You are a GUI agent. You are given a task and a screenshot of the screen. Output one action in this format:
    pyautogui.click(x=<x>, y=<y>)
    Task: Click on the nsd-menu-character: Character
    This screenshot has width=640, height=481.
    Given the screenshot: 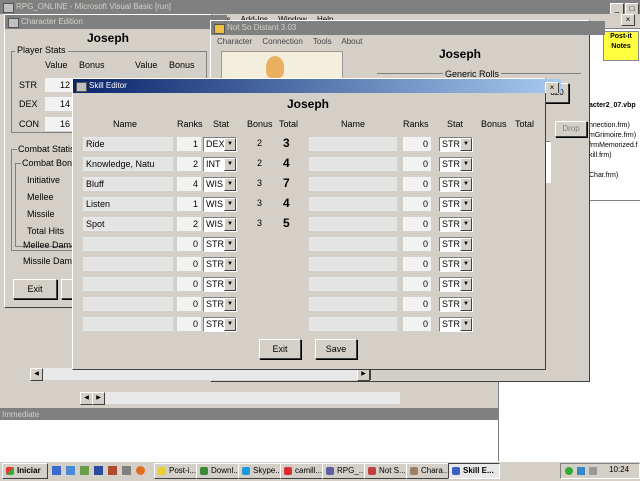 What is the action you would take?
    pyautogui.click(x=234, y=41)
    